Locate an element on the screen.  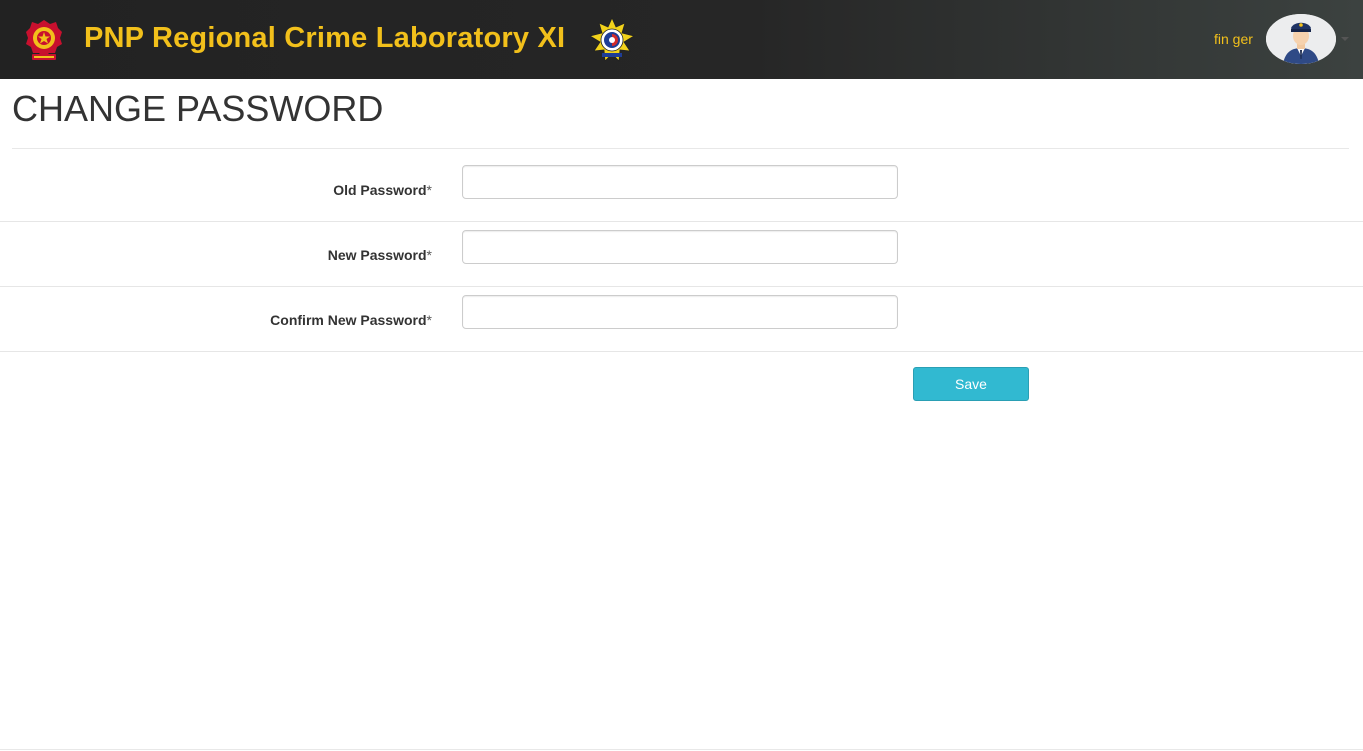
old-password-label: Old Password* is located at coordinates (382, 190).